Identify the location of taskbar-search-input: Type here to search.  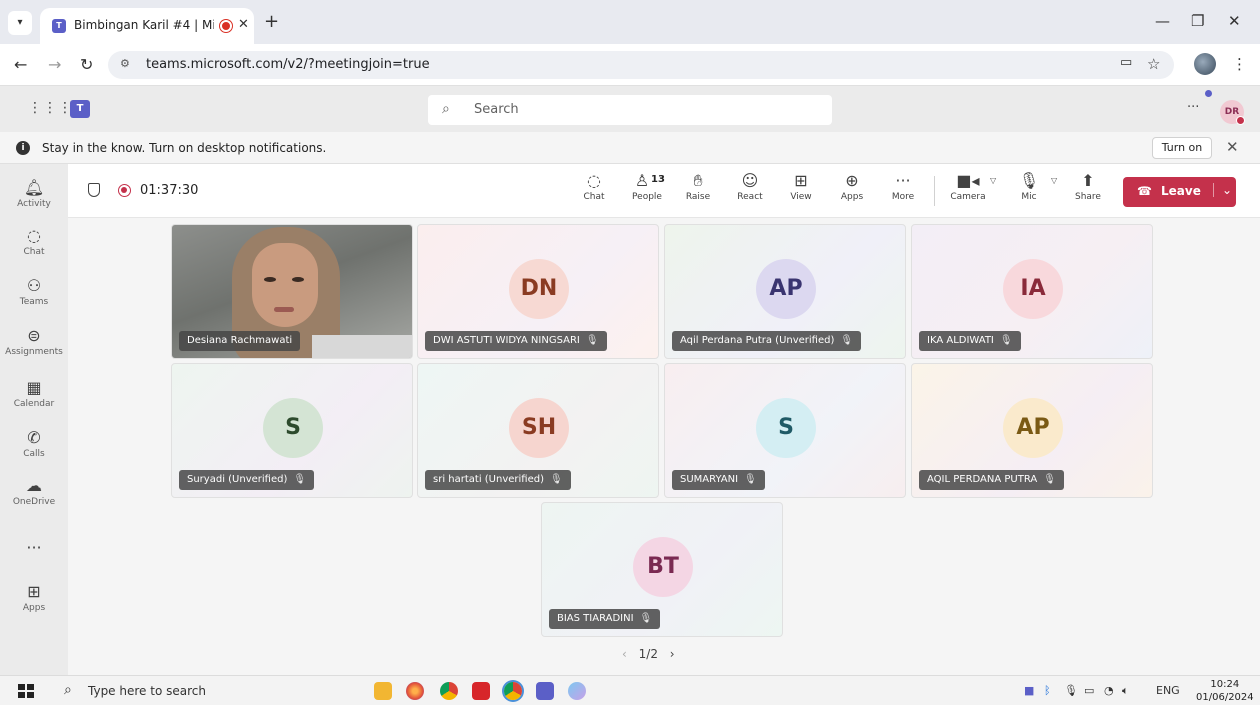
(147, 691).